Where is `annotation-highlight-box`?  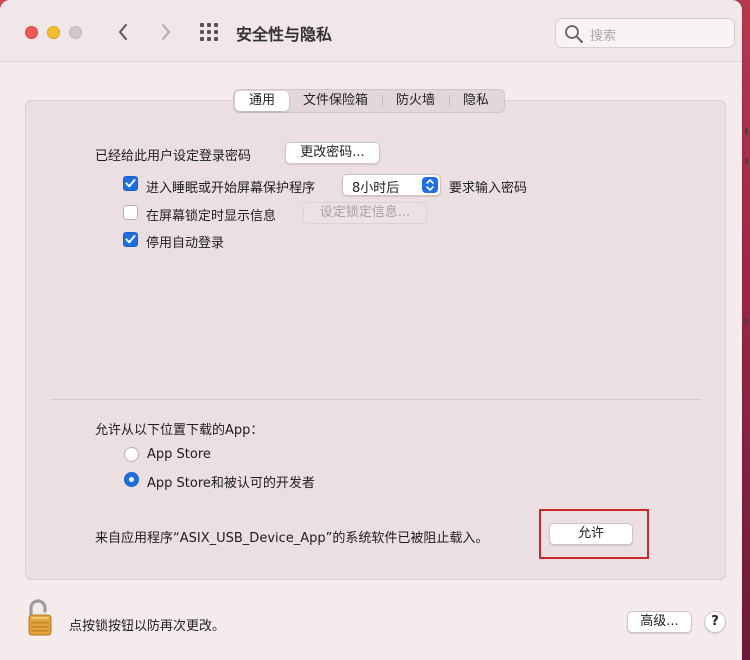
annotation-highlight-box is located at coordinates (594, 534).